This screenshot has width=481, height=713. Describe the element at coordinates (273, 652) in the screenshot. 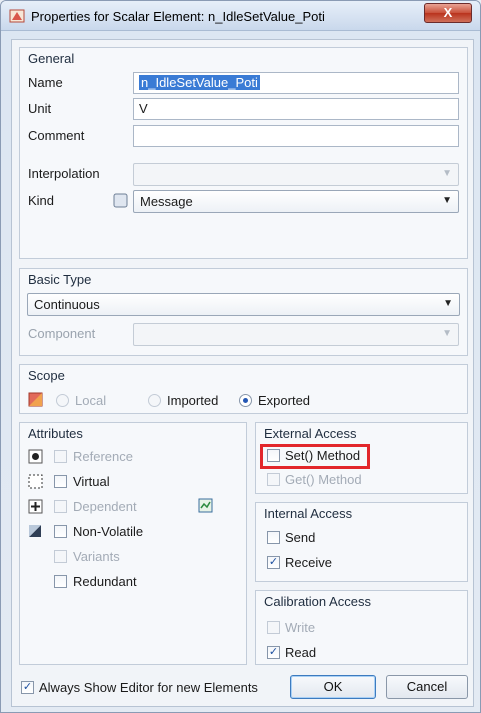

I see `read-checkbox: ✓` at that location.